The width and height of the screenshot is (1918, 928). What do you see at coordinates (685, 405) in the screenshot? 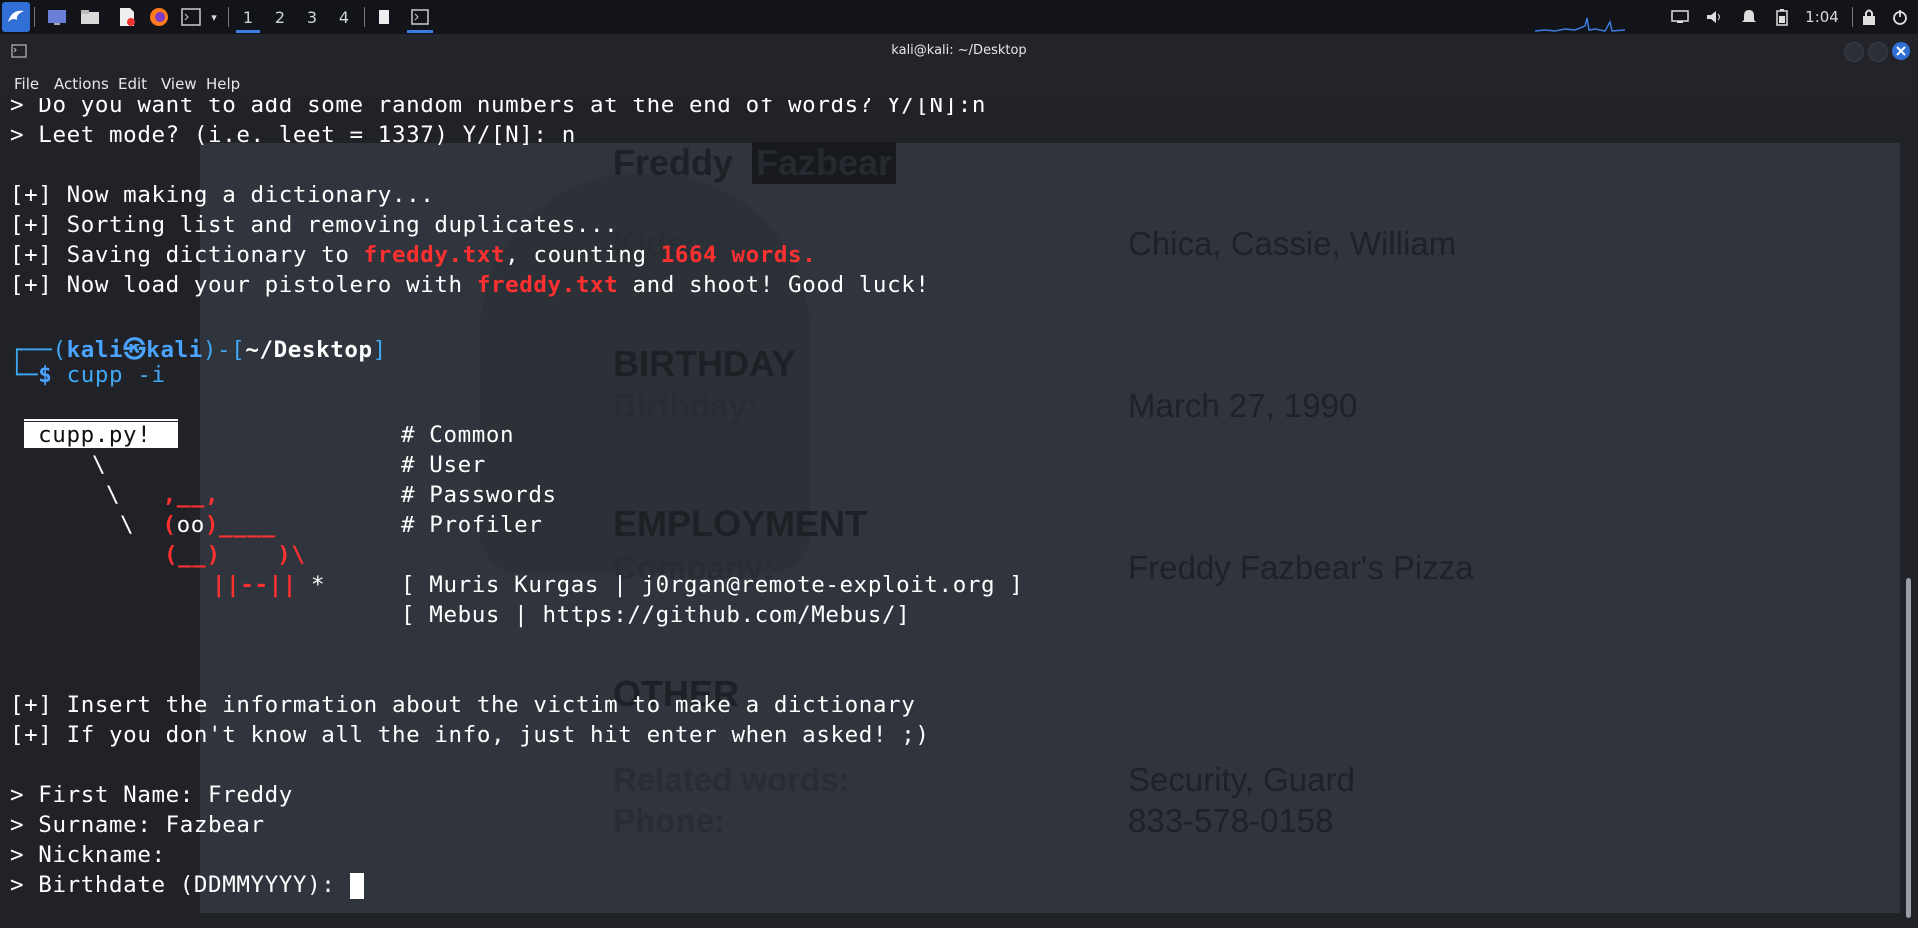
I see `bg-birthday-label: Birthday:` at bounding box center [685, 405].